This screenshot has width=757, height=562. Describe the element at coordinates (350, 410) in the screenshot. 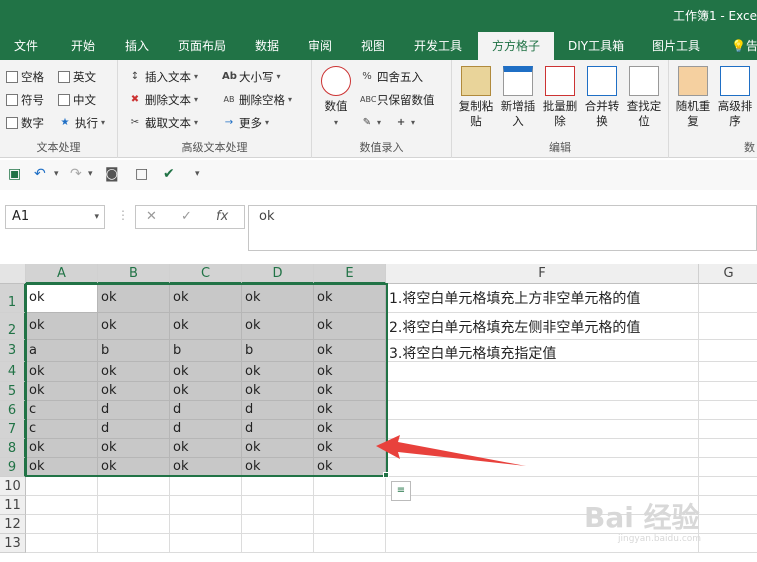

I see `cell-E6: ok` at that location.